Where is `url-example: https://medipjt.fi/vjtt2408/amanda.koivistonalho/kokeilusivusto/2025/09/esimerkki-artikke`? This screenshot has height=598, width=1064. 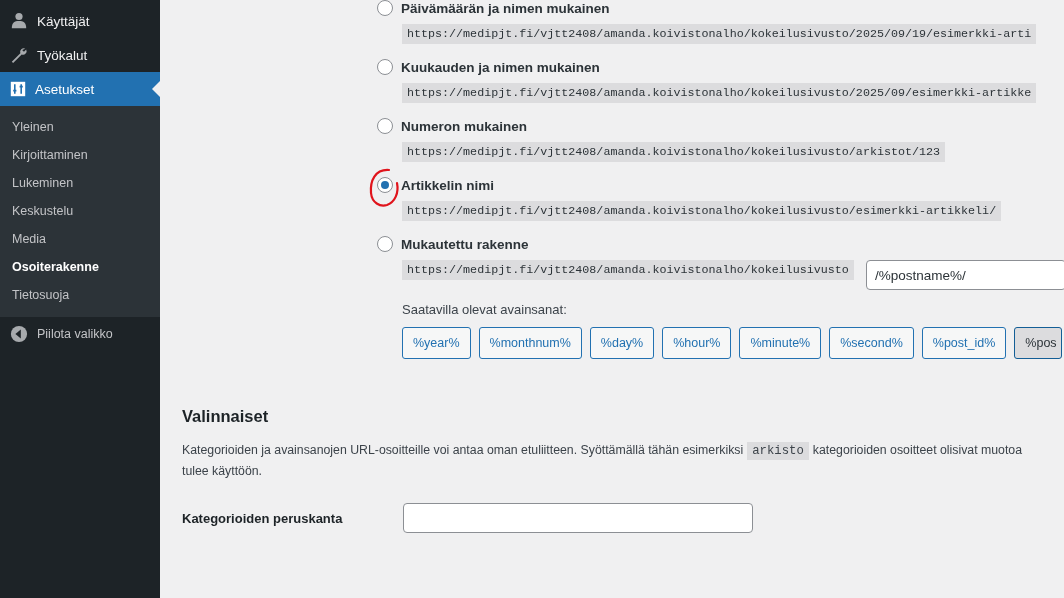
url-example: https://medipjt.fi/vjtt2408/amanda.koivistonalho/kokeilusivusto/2025/09/esimerkki-artikke is located at coordinates (719, 93).